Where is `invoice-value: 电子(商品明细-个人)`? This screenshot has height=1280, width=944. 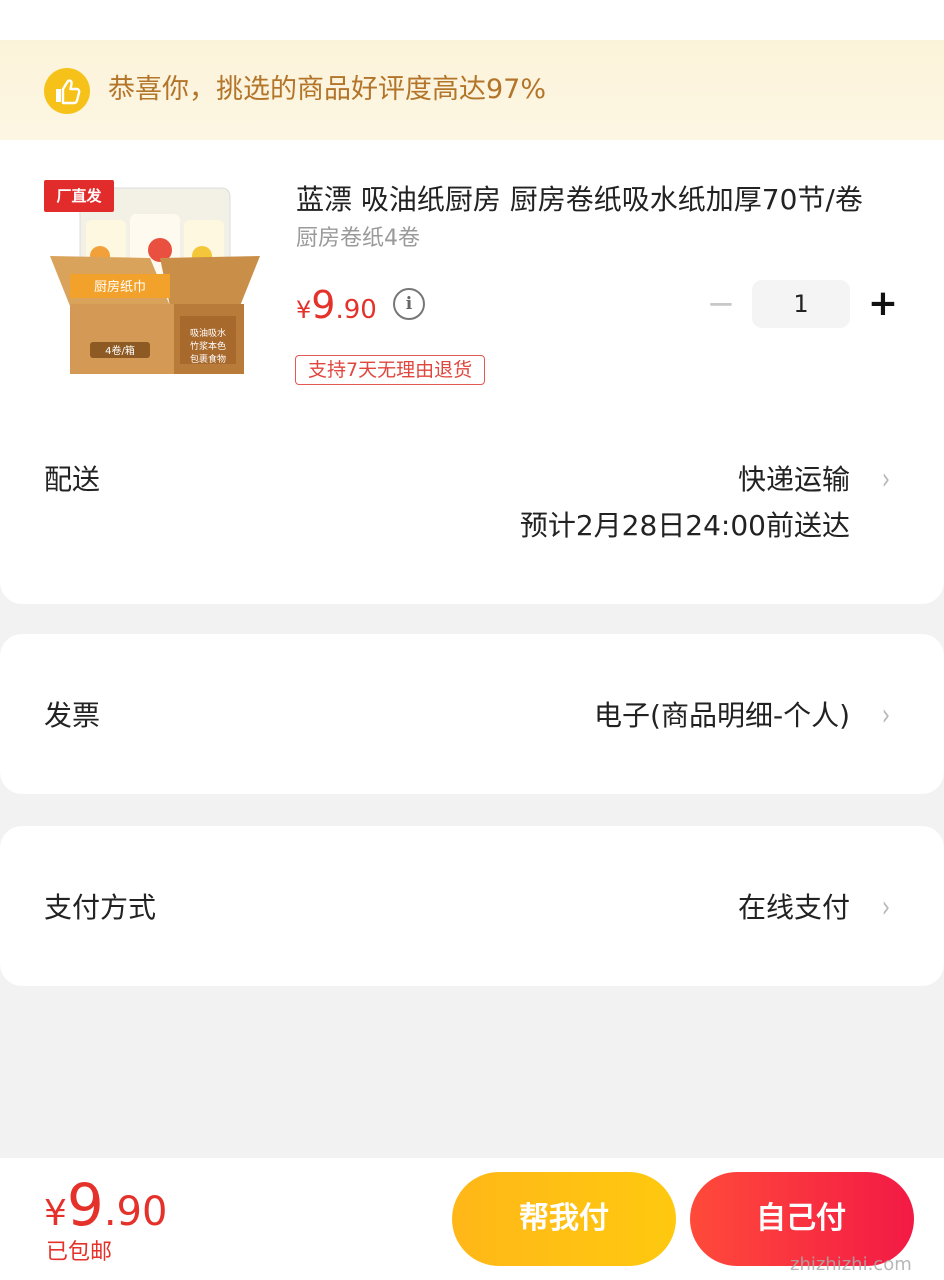 invoice-value: 电子(商品明细-个人) is located at coordinates (722, 715).